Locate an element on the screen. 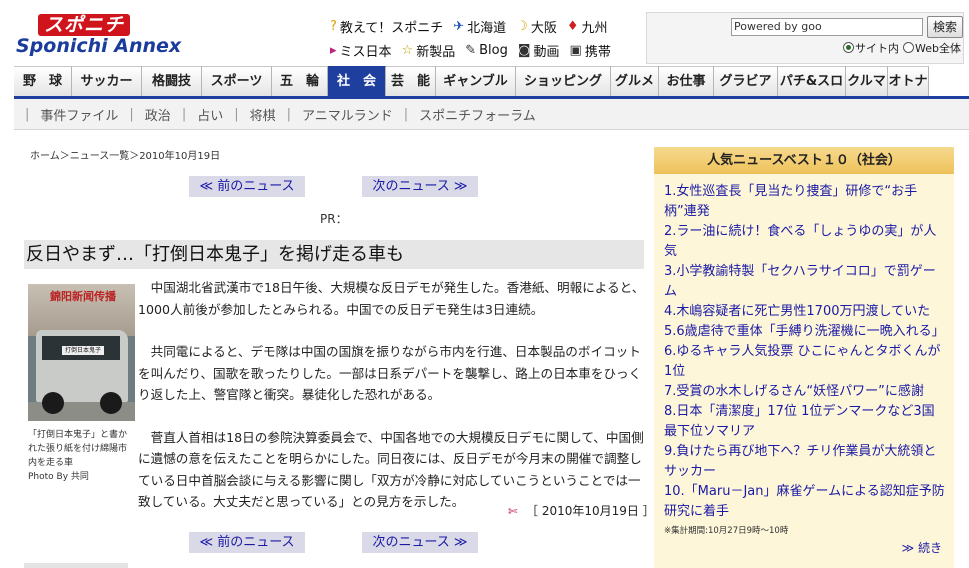 The image size is (969, 568). article-photo: 錦阳新闻传播 打倒日本鬼子 is located at coordinates (81, 352).